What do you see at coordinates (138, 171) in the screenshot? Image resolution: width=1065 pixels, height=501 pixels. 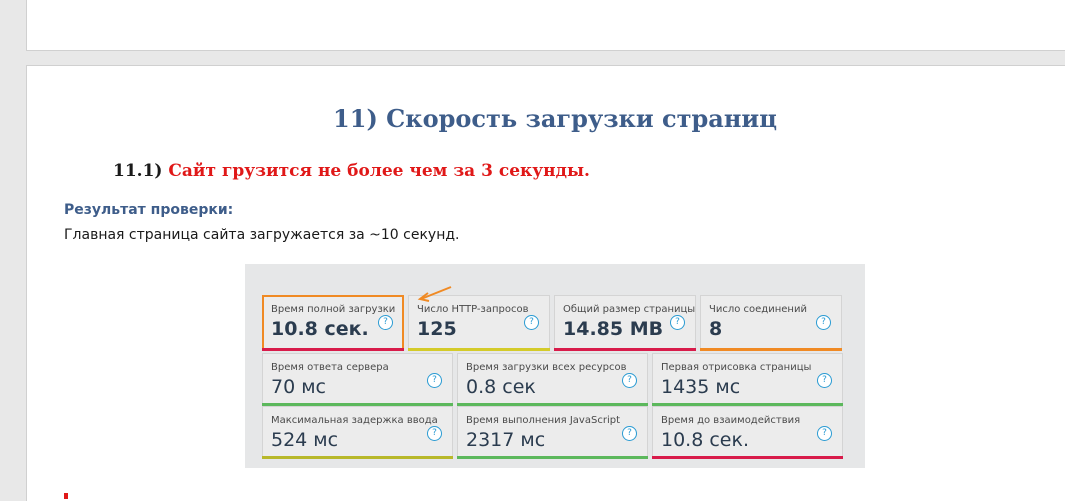 I see `subsection-number: 11.1)` at bounding box center [138, 171].